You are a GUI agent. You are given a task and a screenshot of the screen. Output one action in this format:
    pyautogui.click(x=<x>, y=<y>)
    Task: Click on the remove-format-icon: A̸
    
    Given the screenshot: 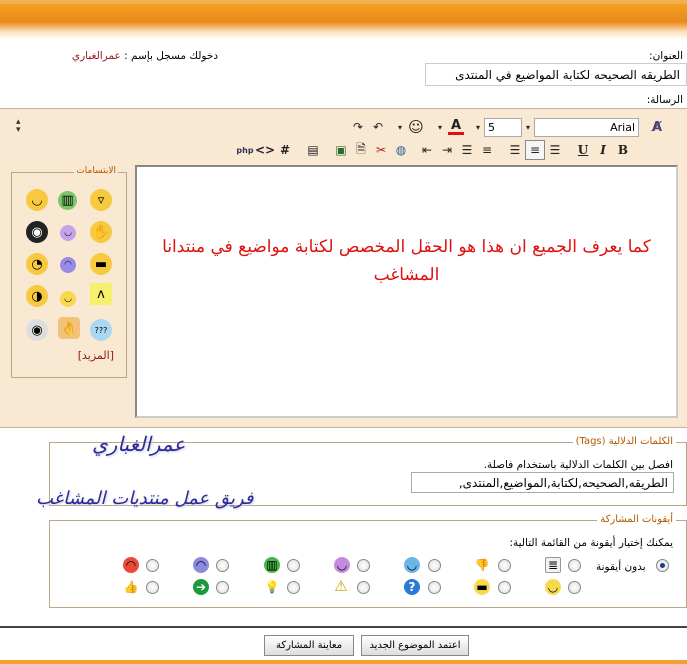 What is the action you would take?
    pyautogui.click(x=657, y=127)
    